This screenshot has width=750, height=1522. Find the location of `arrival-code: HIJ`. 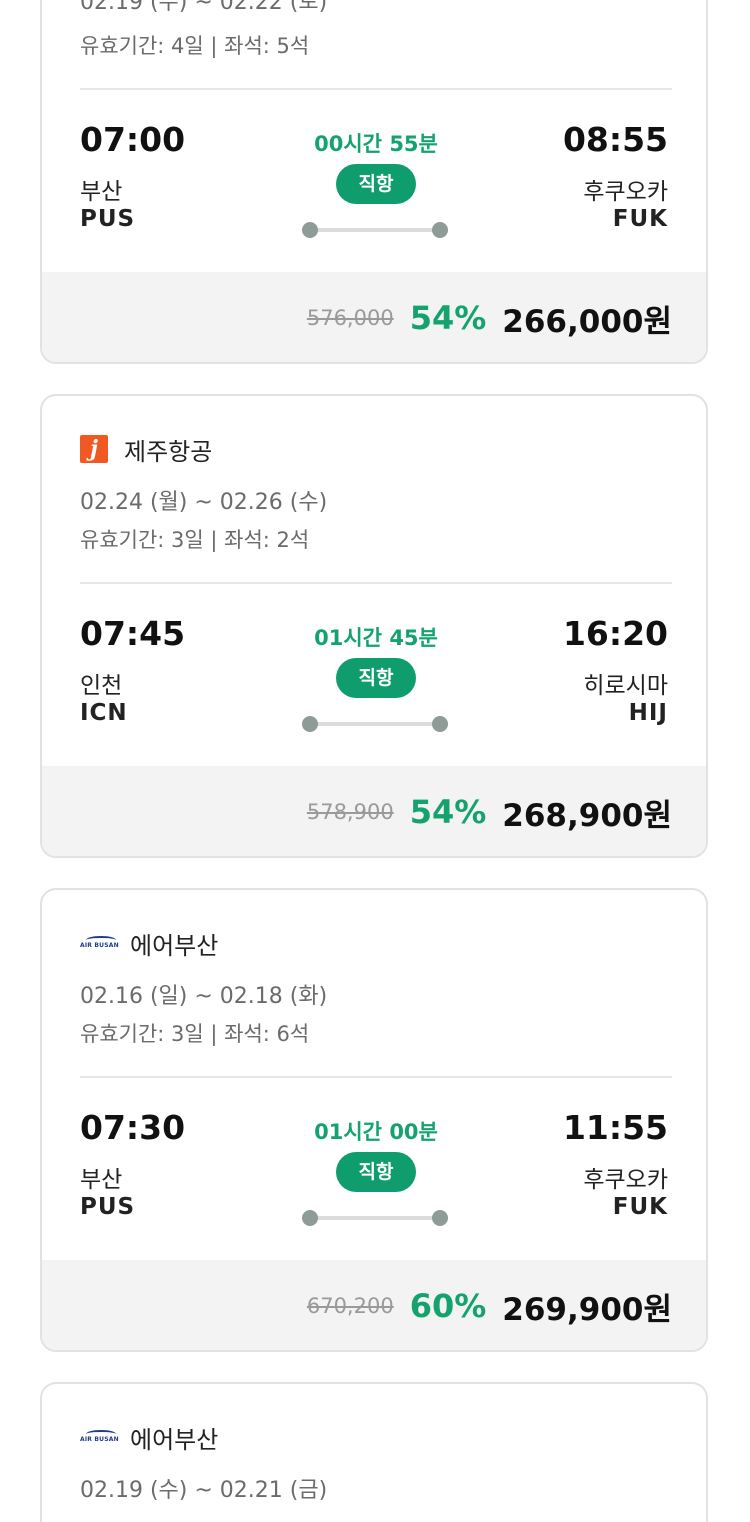

arrival-code: HIJ is located at coordinates (648, 713).